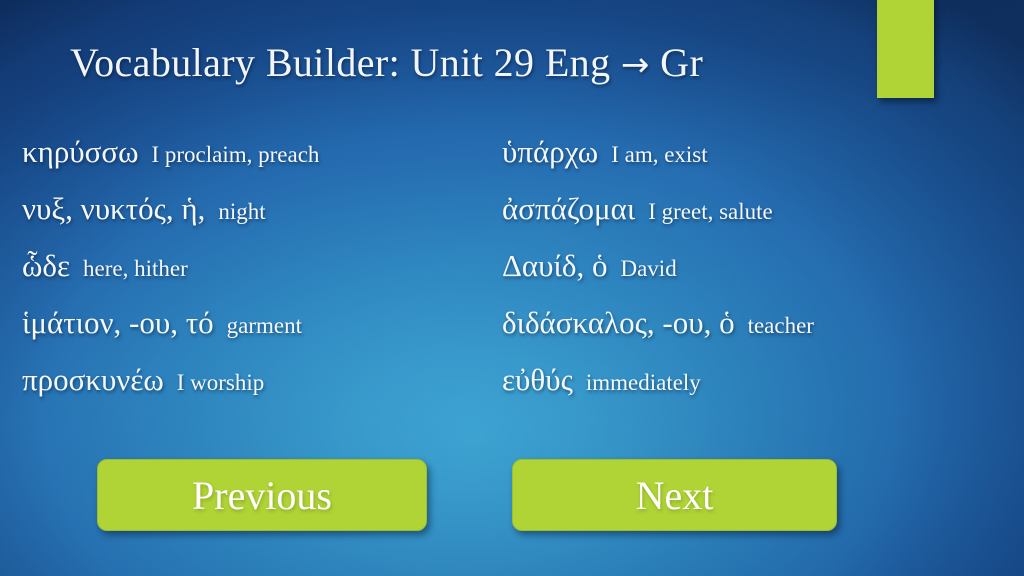 The image size is (1024, 576). Describe the element at coordinates (569, 208) in the screenshot. I see `greek-term: ἀσπάζομαι` at that location.